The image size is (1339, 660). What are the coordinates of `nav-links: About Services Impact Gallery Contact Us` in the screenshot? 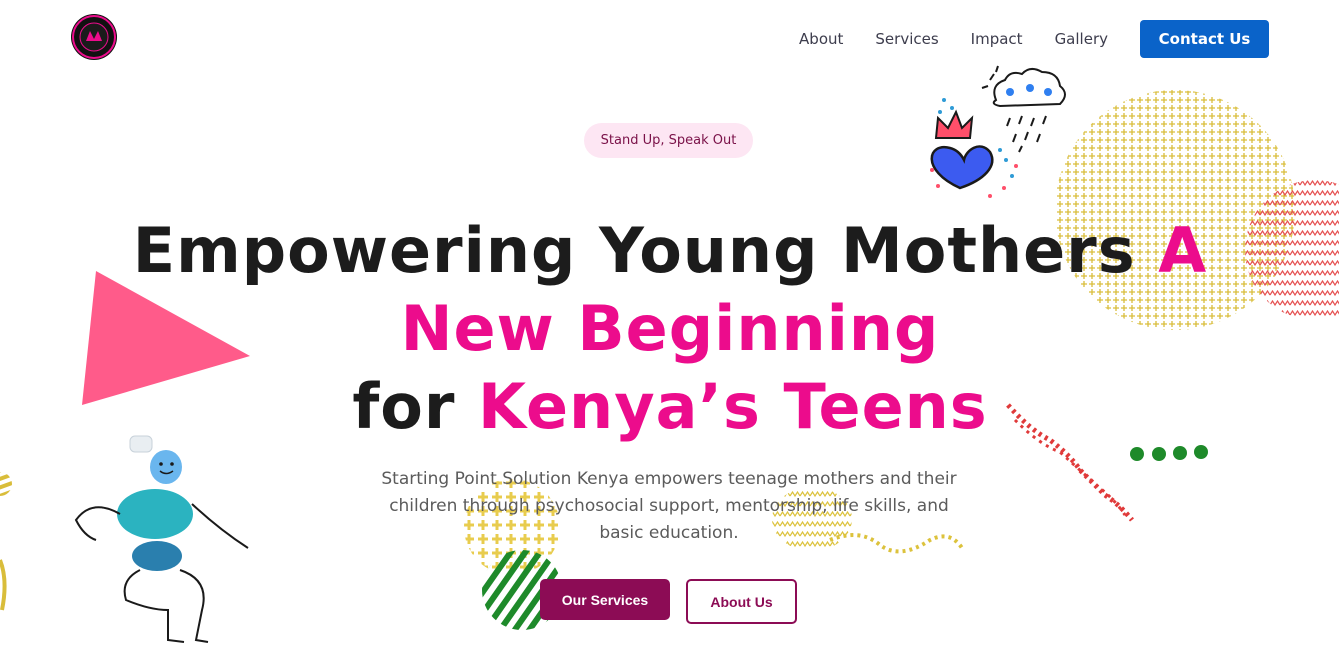 It's located at (1018, 39).